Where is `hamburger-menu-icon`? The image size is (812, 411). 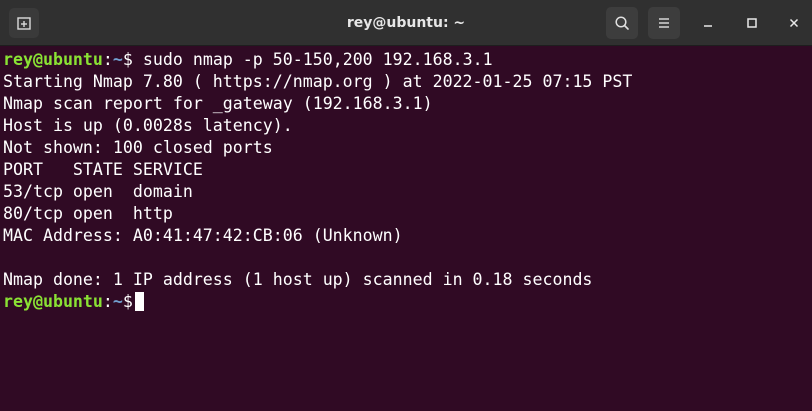
hamburger-menu-icon is located at coordinates (664, 23).